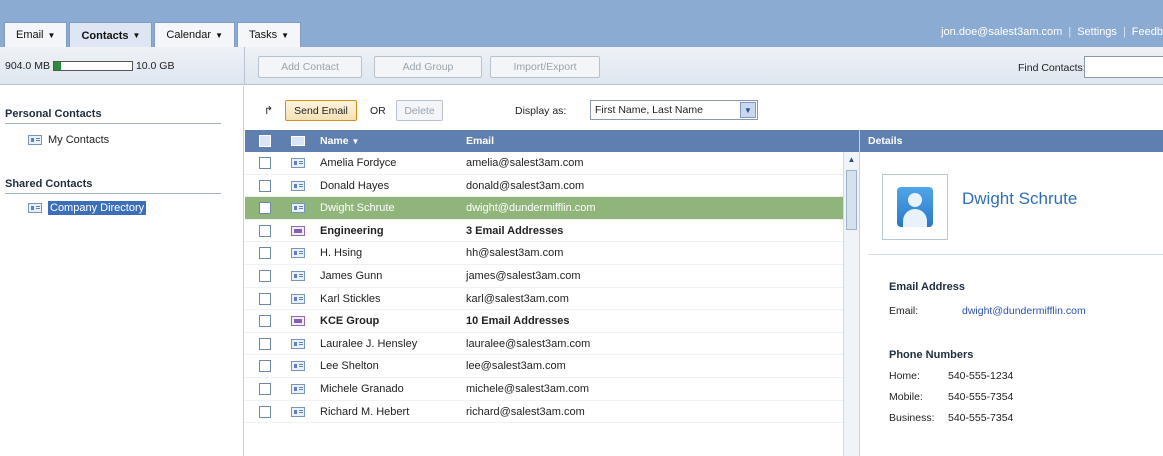  What do you see at coordinates (1147, 32) in the screenshot?
I see `feedback-link: Feedb` at bounding box center [1147, 32].